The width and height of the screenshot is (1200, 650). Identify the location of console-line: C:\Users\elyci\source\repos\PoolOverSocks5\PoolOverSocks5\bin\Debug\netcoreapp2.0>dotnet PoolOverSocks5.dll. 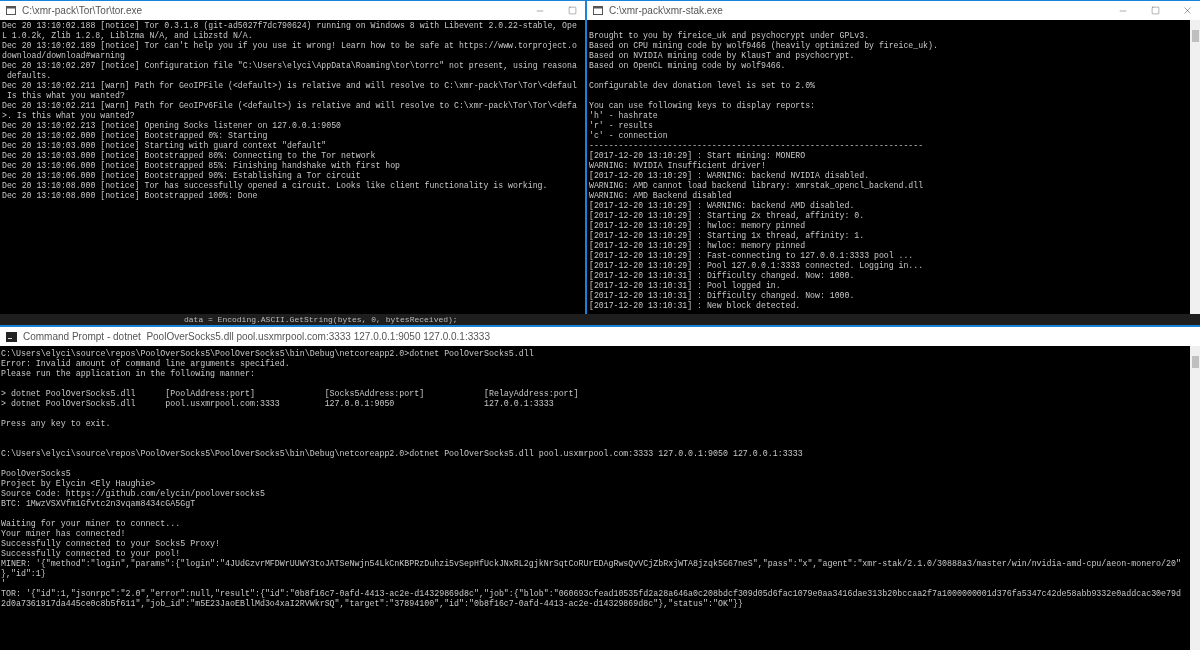
(267, 354).